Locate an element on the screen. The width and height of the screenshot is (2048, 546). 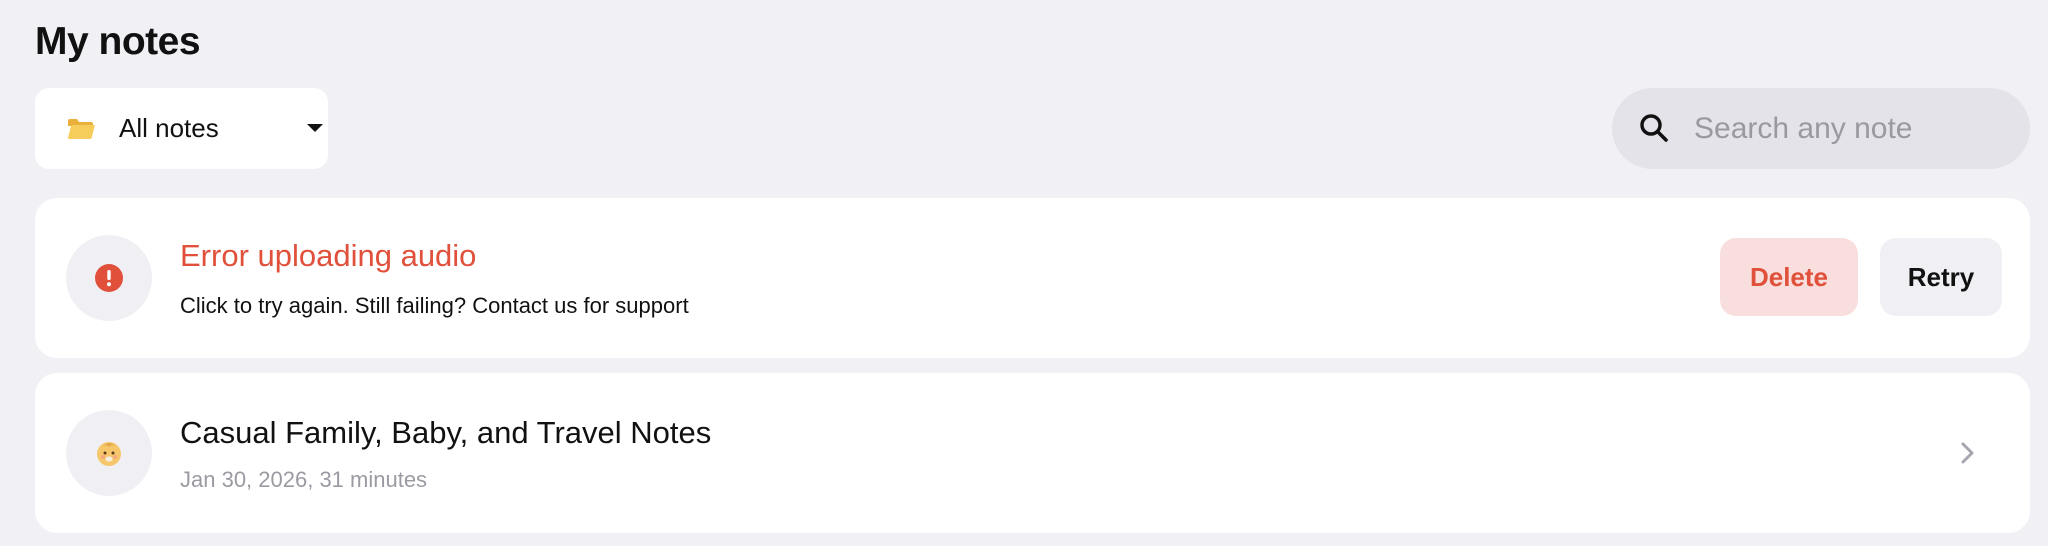
search-box is located at coordinates (1821, 128).